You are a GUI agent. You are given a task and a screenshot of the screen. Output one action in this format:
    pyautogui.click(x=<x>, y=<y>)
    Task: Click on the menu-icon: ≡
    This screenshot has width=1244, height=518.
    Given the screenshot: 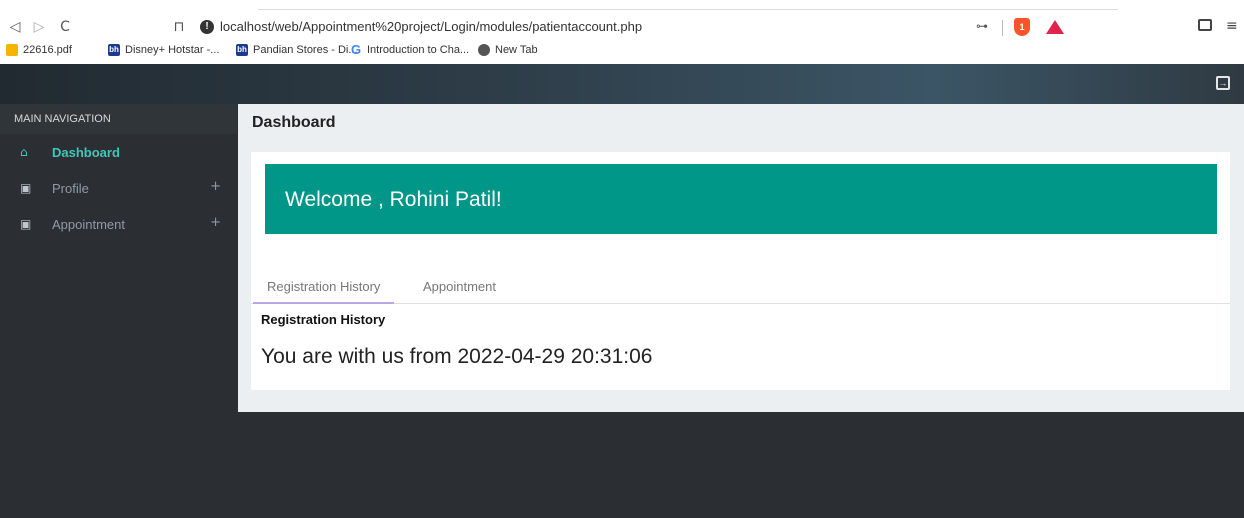 What is the action you would take?
    pyautogui.click(x=1232, y=26)
    